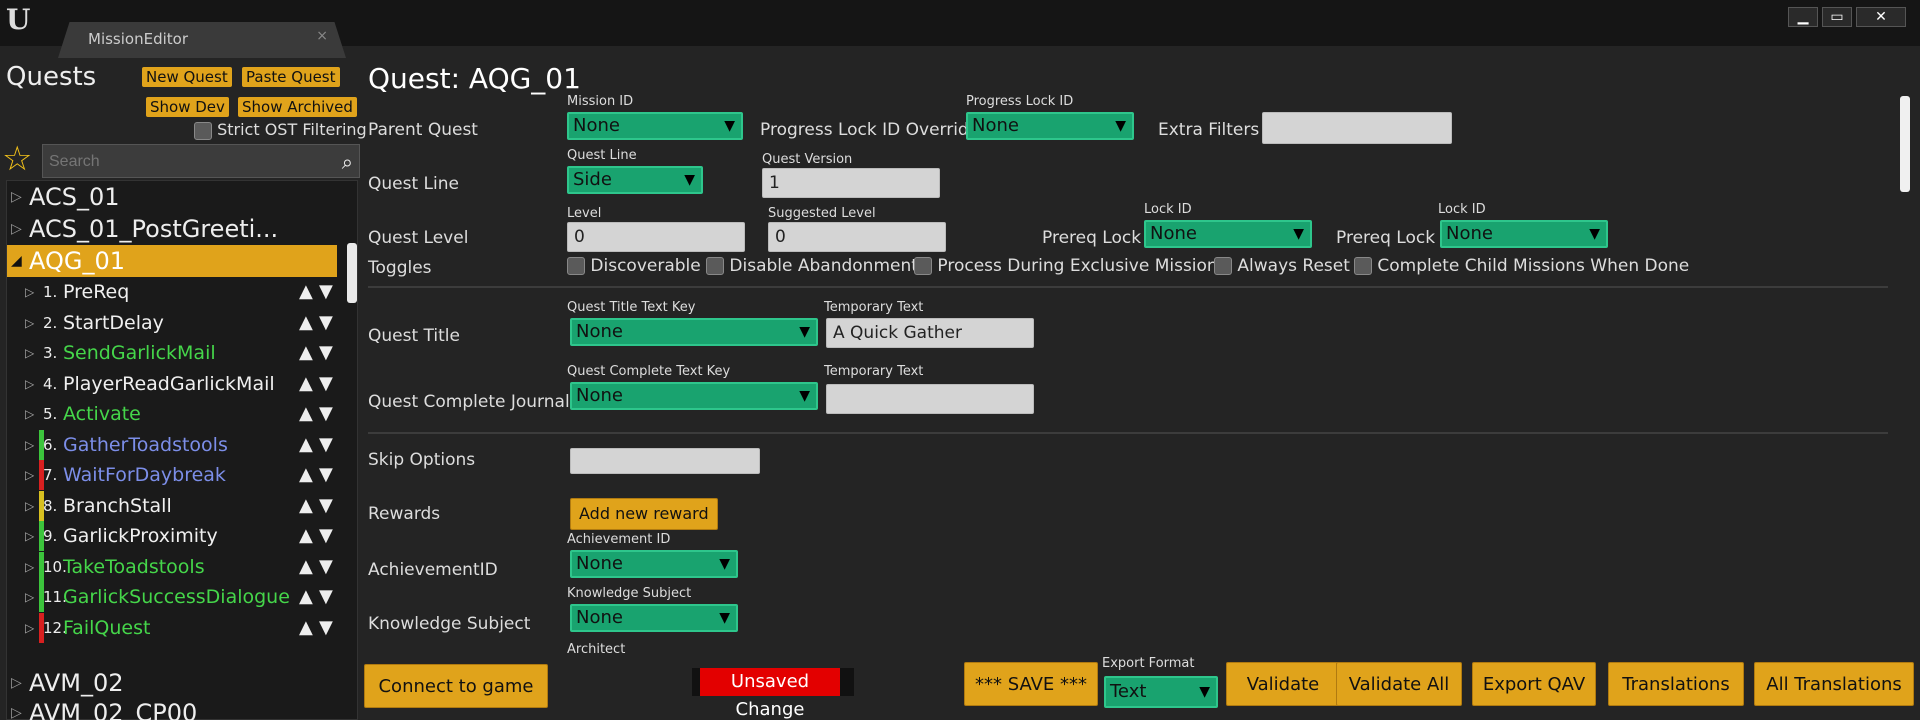 Image resolution: width=1920 pixels, height=720 pixels. I want to click on search-input, so click(189, 162).